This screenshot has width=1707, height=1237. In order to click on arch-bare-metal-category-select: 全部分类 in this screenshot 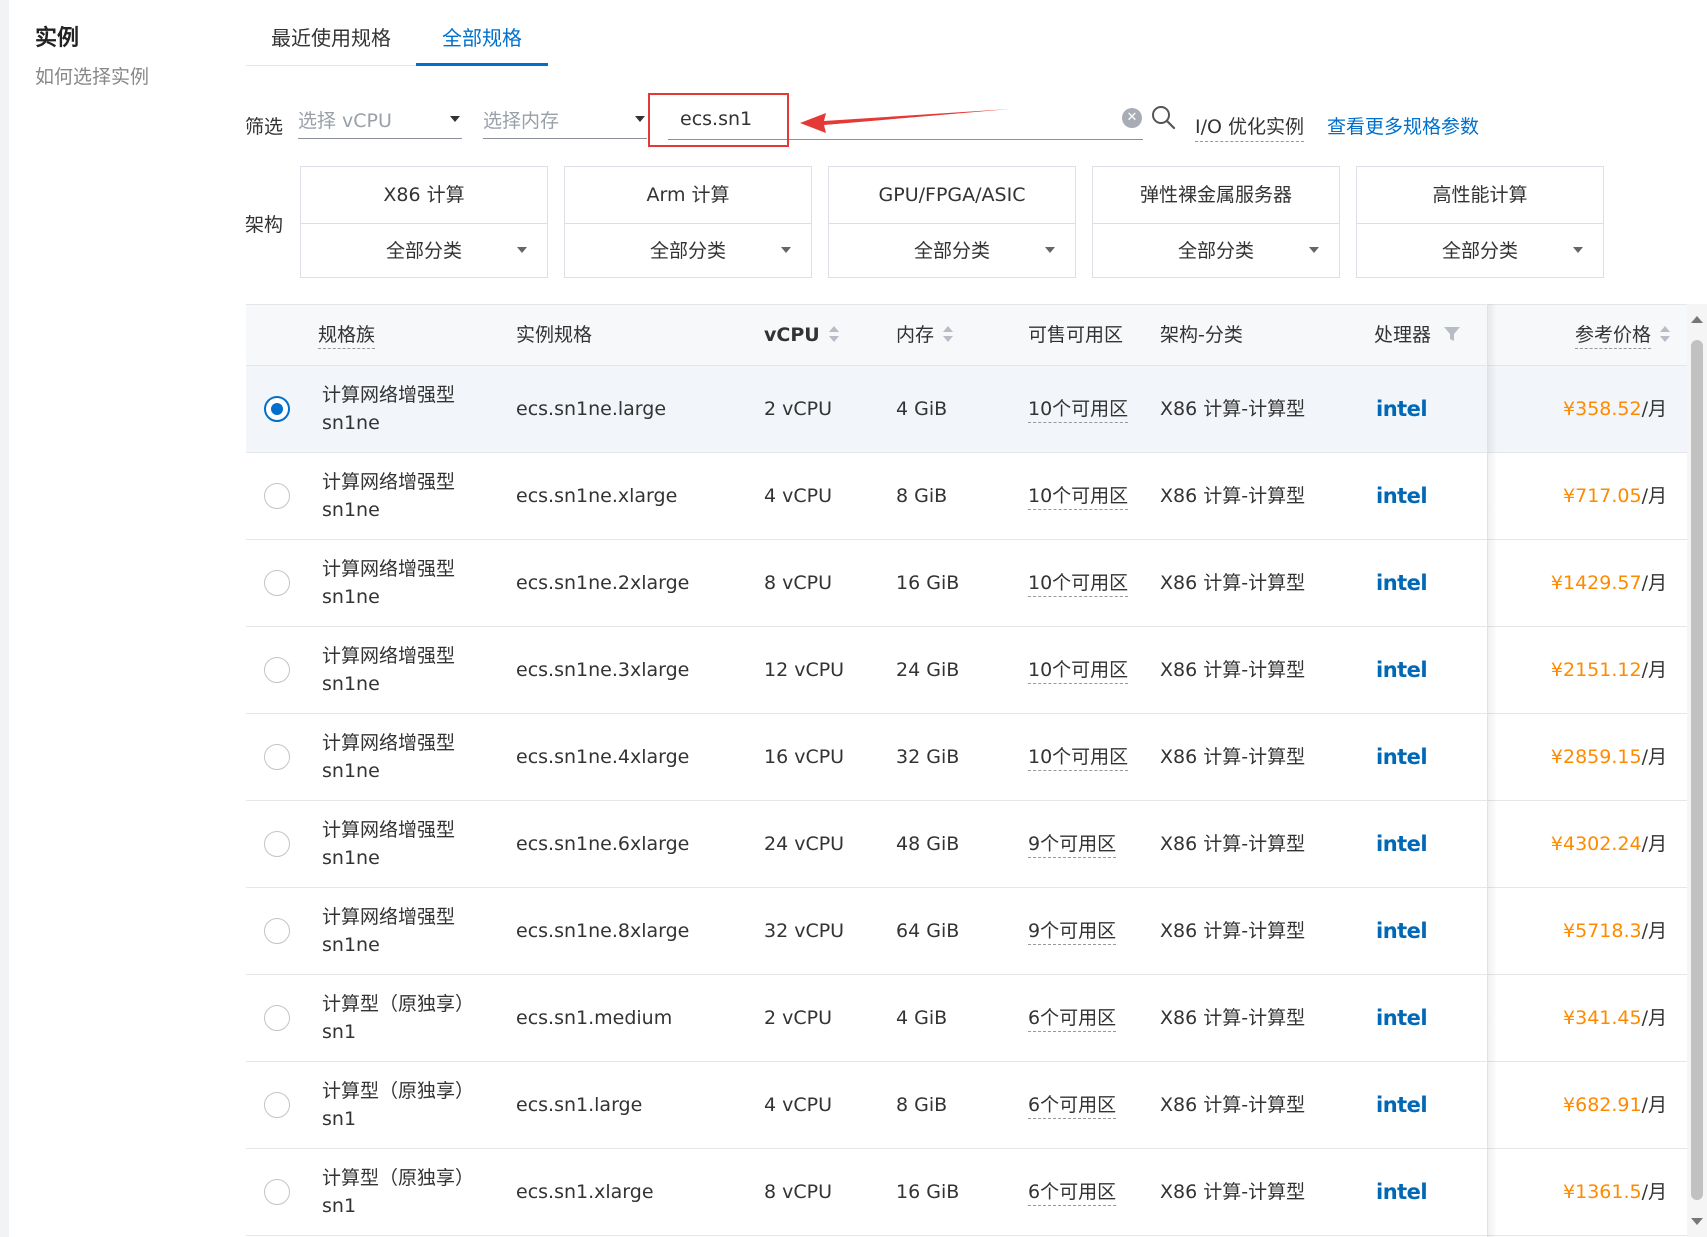, I will do `click(1216, 251)`.